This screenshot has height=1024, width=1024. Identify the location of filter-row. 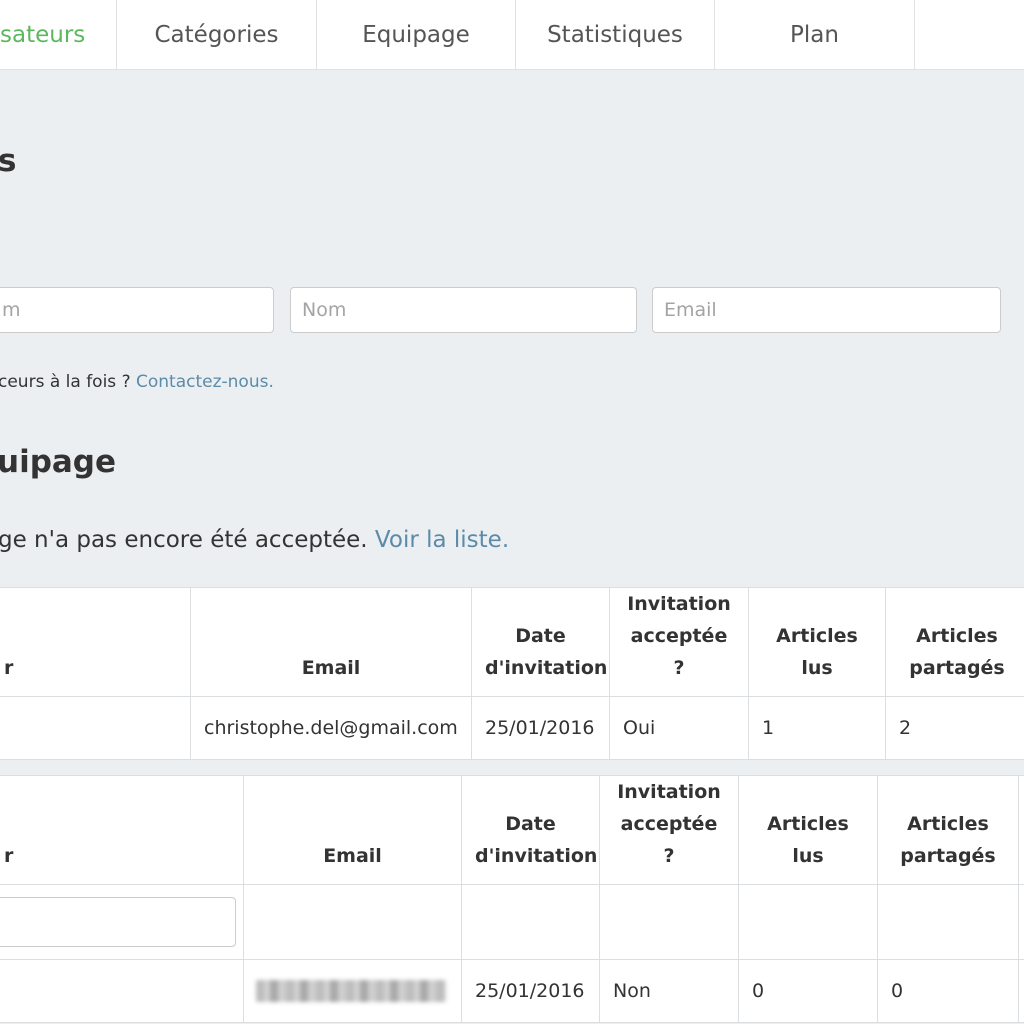
(512, 922).